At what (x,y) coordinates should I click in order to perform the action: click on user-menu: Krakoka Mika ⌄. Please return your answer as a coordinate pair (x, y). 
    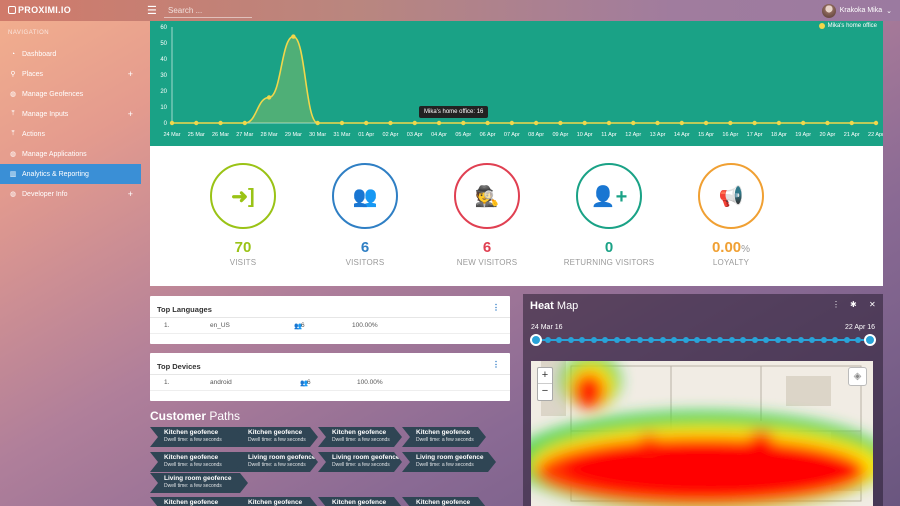
    Looking at the image, I should click on (856, 10).